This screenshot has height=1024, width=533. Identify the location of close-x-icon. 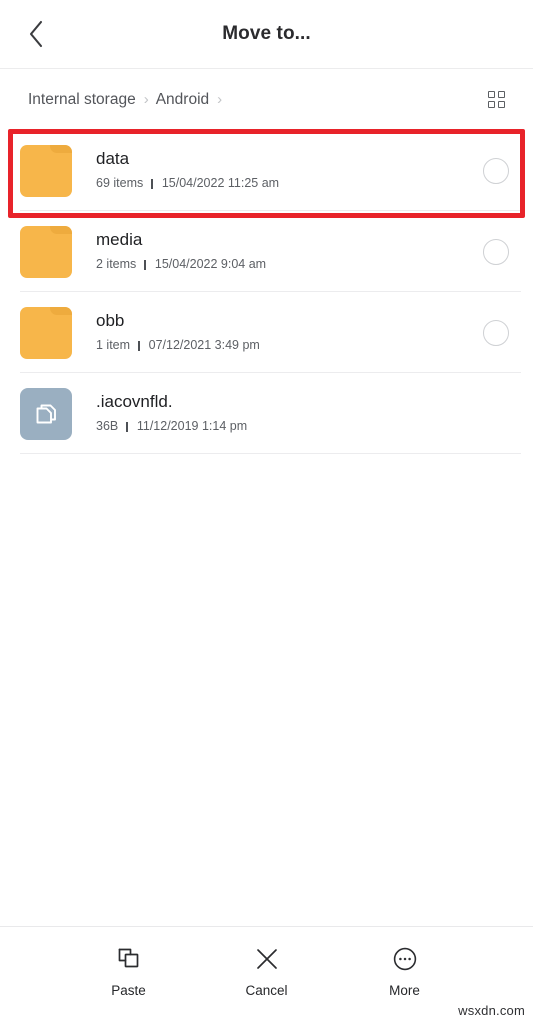
(267, 959).